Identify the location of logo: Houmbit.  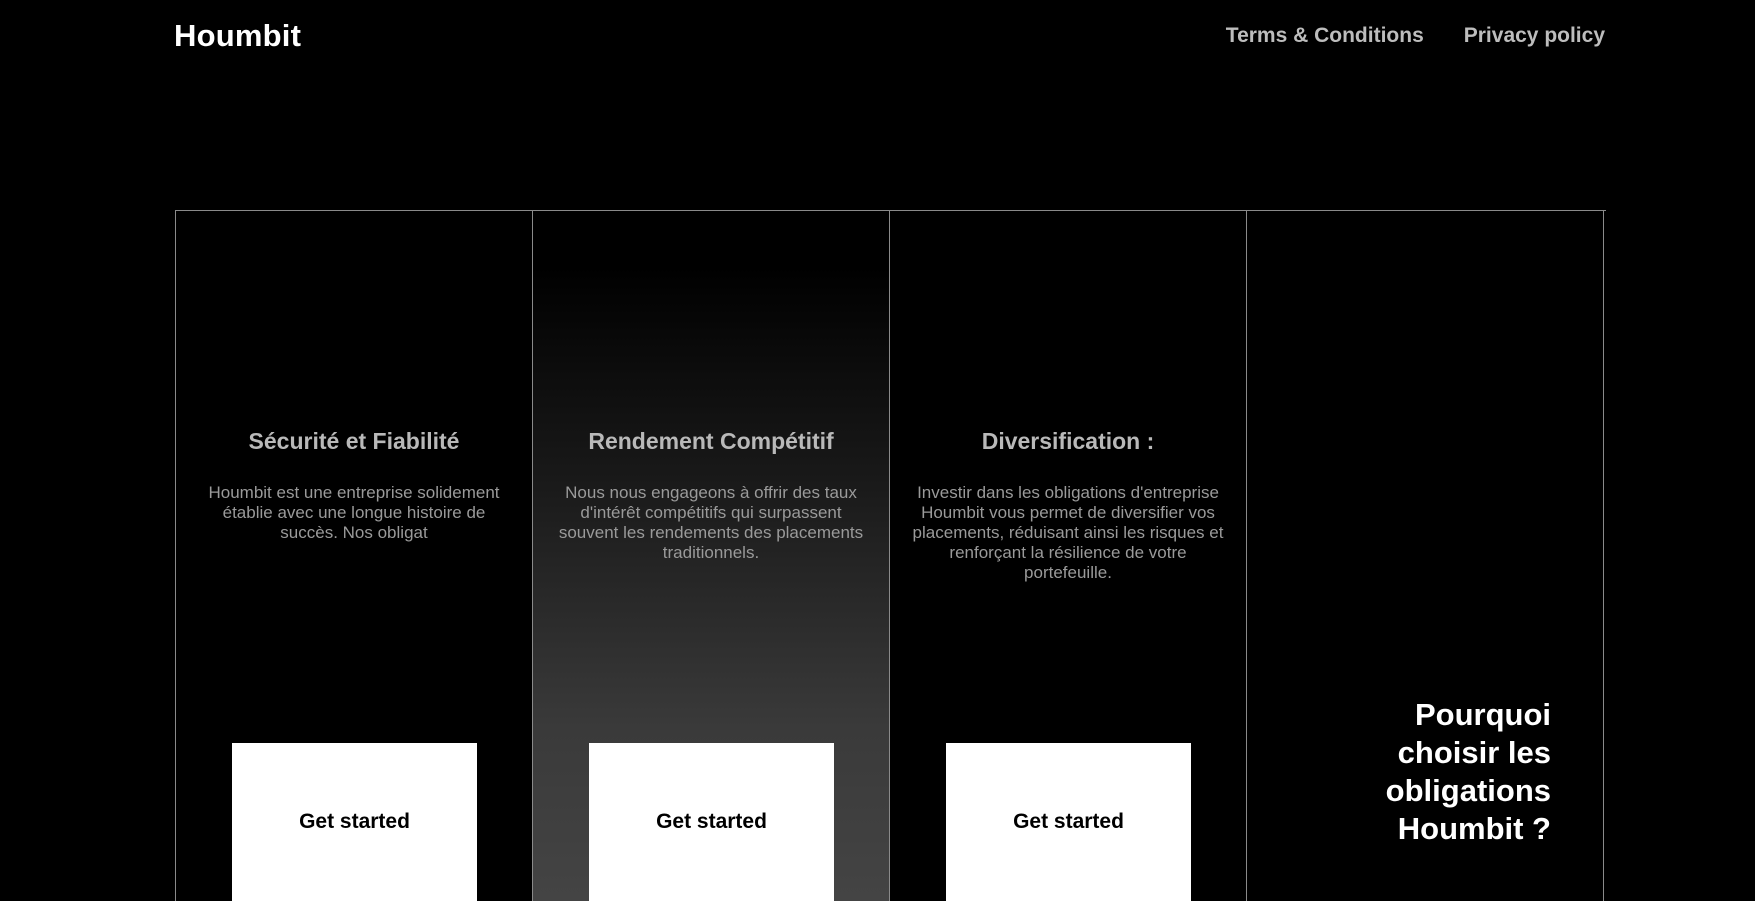
(237, 36).